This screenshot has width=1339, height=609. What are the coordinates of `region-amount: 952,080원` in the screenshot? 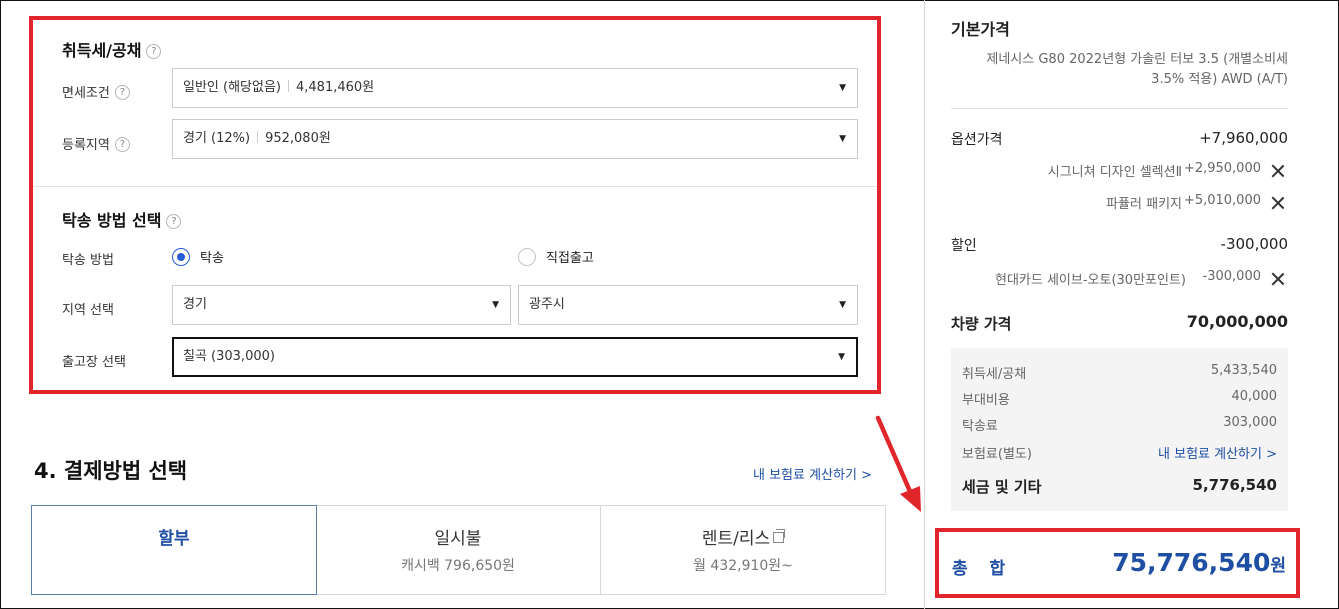 It's located at (298, 138).